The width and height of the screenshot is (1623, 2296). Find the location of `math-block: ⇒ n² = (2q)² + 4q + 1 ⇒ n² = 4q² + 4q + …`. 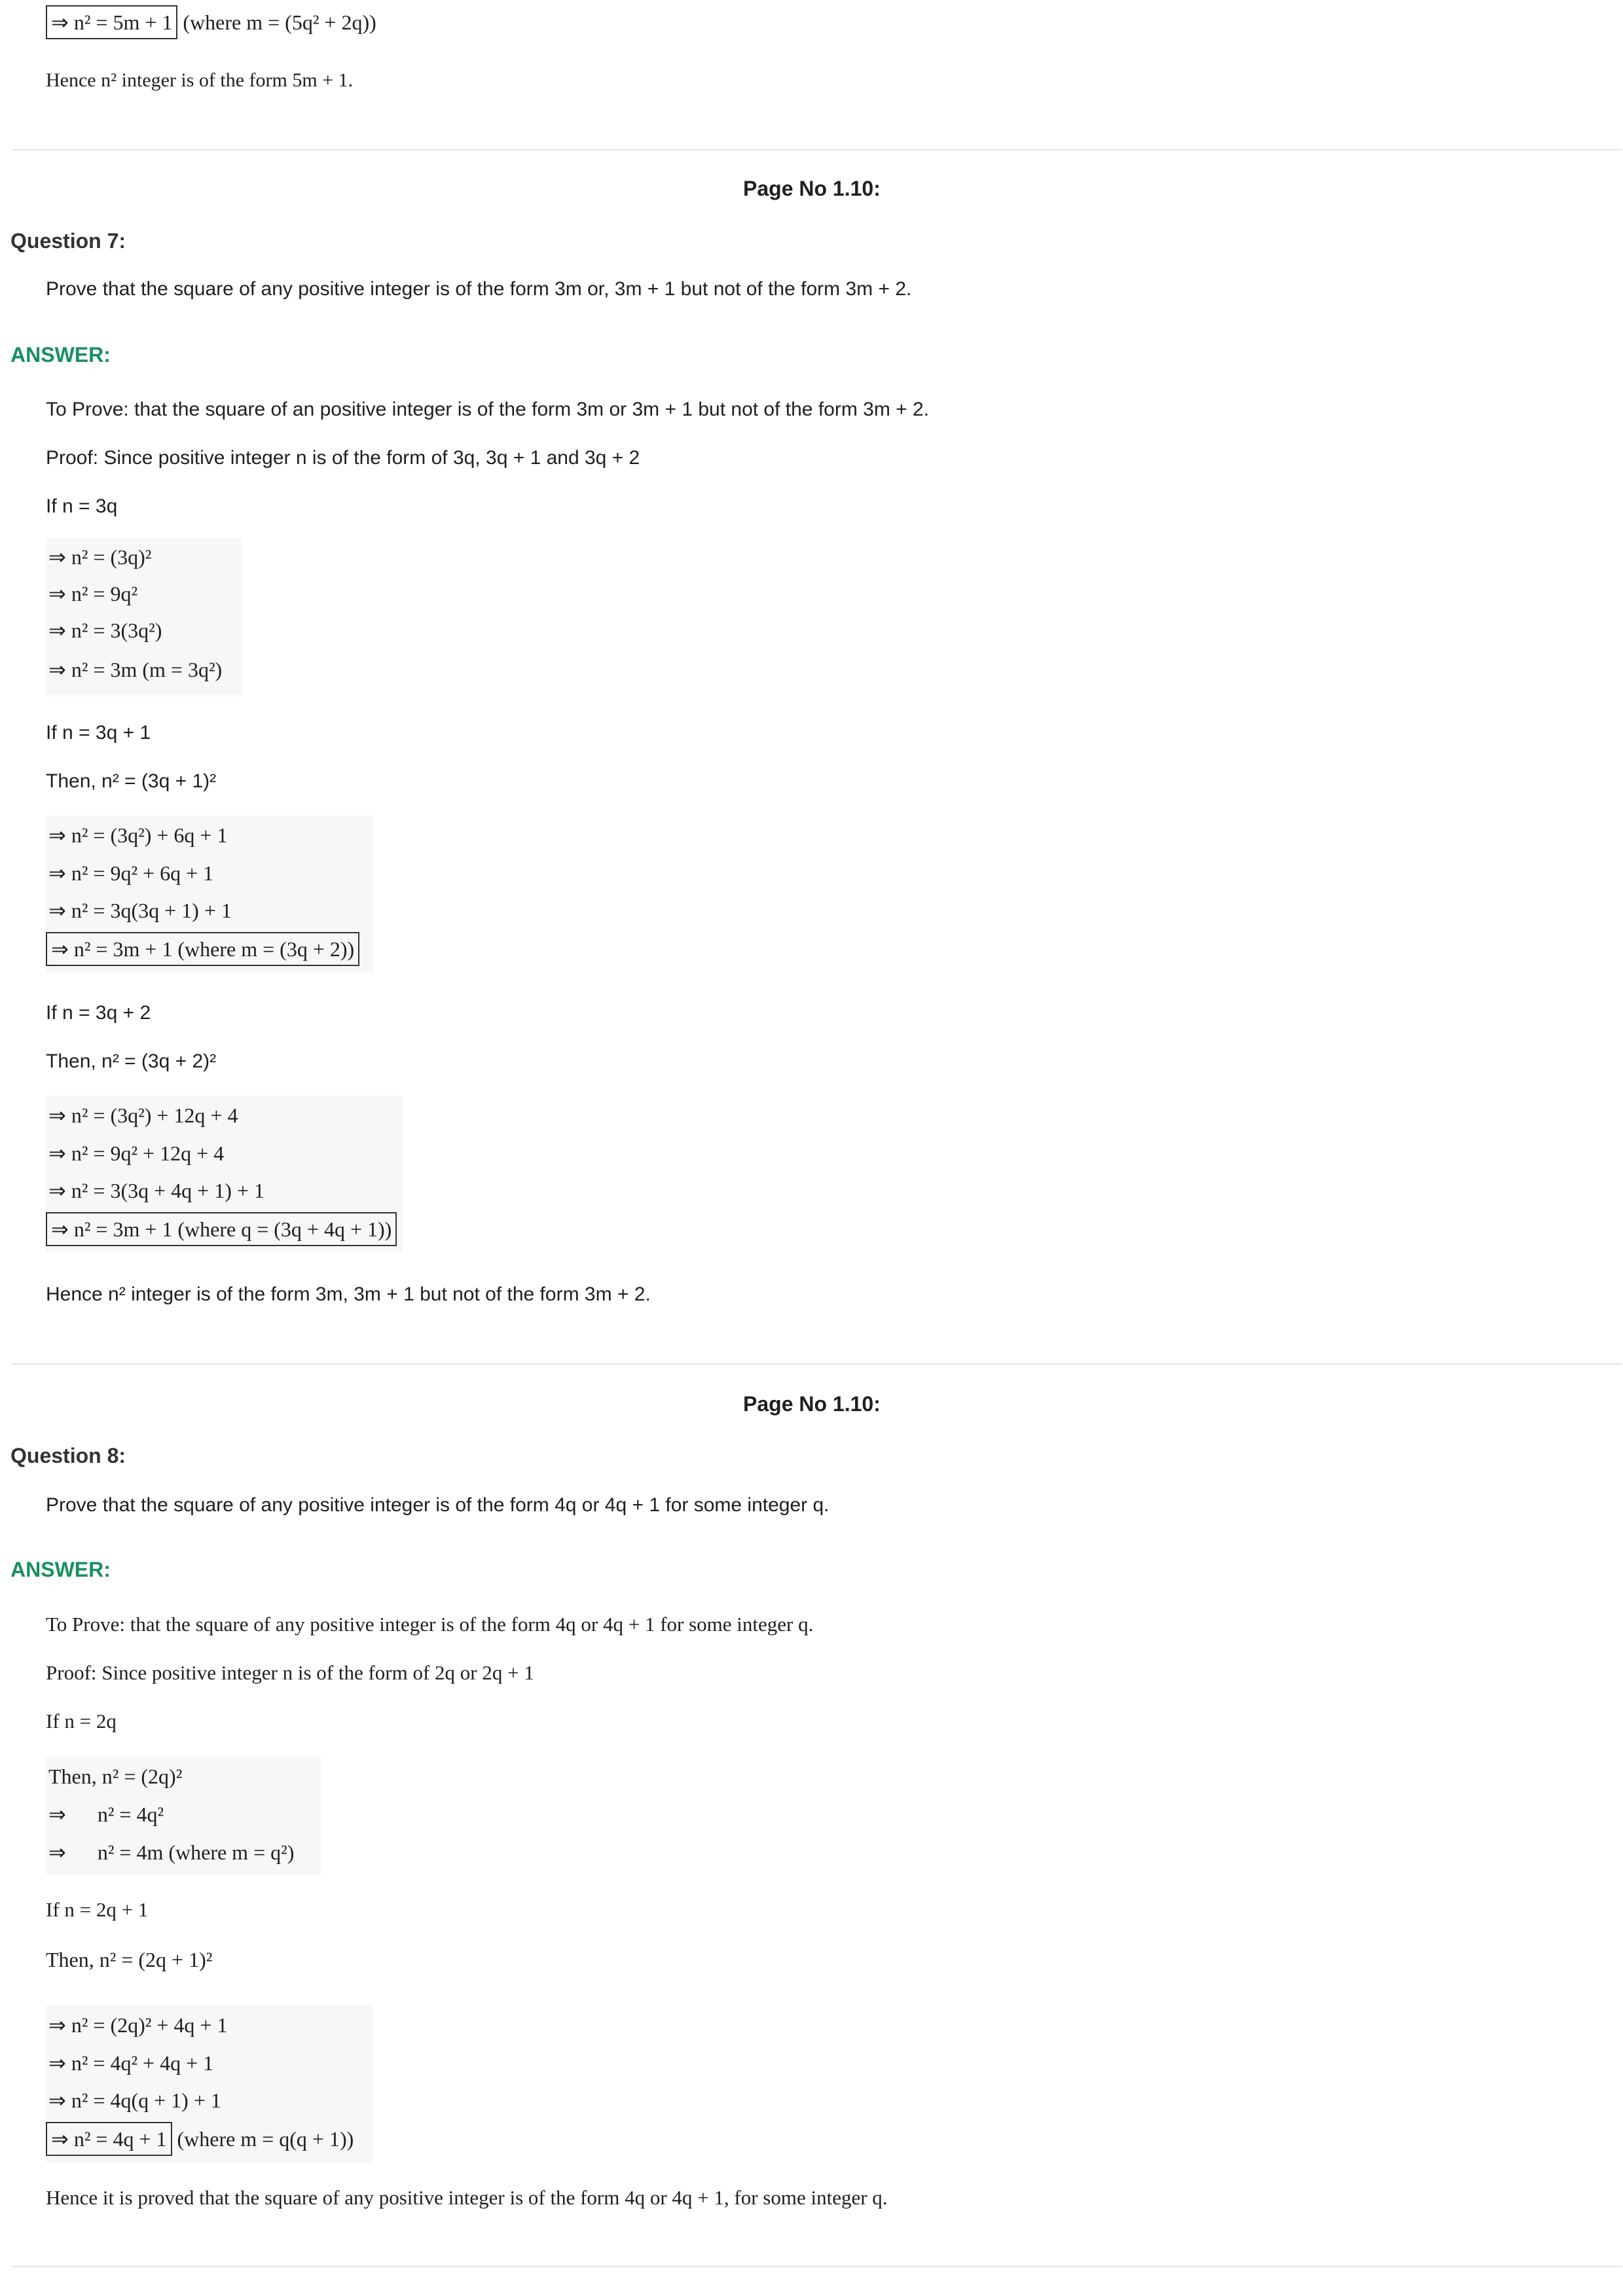

math-block: ⇒ n² = (2q)² + 4q + 1 ⇒ n² = 4q² + 4q + … is located at coordinates (209, 2083).